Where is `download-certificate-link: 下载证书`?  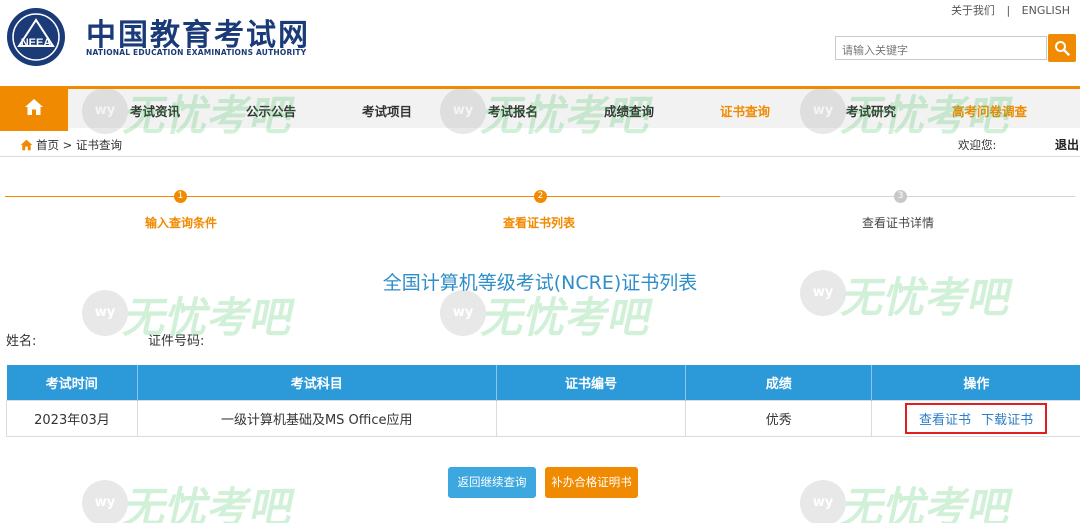
download-certificate-link: 下载证书 is located at coordinates (1007, 420).